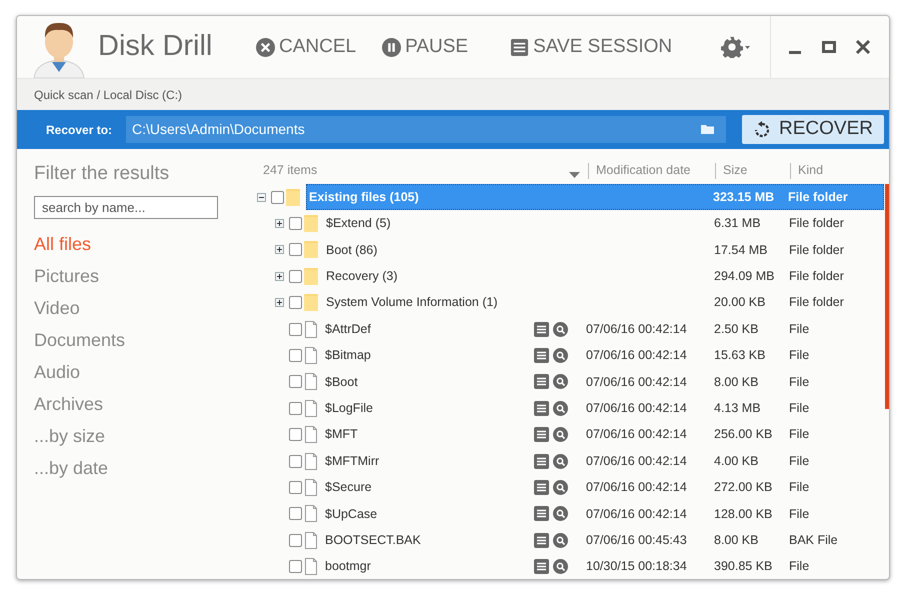 This screenshot has height=596, width=906. What do you see at coordinates (603, 514) in the screenshot?
I see `list-row: $UpCase 07/06/16 00:42:14 128.00 KB File` at bounding box center [603, 514].